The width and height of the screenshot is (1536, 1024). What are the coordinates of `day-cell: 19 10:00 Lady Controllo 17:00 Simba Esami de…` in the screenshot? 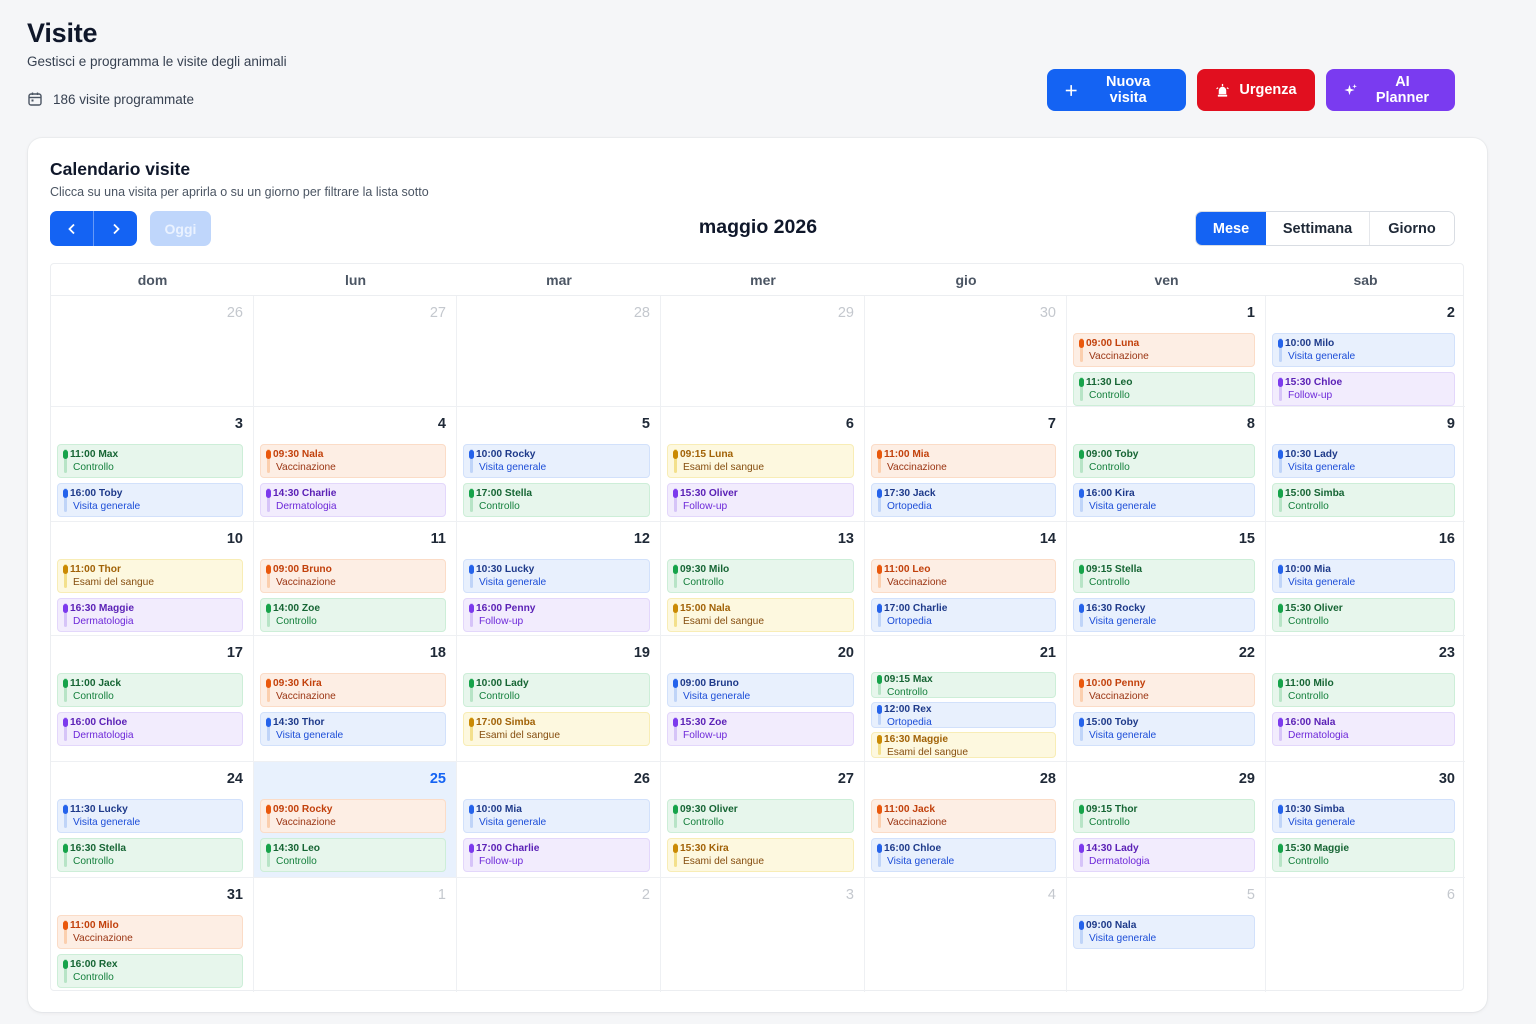 It's located at (559, 699).